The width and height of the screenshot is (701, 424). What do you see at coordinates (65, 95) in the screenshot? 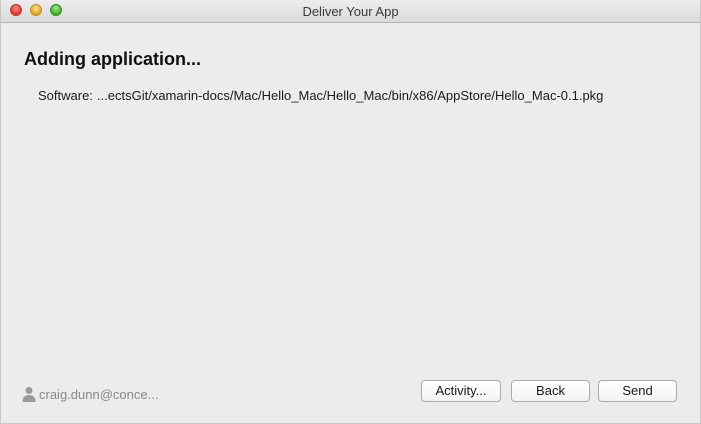
I see `software-label: Software:` at bounding box center [65, 95].